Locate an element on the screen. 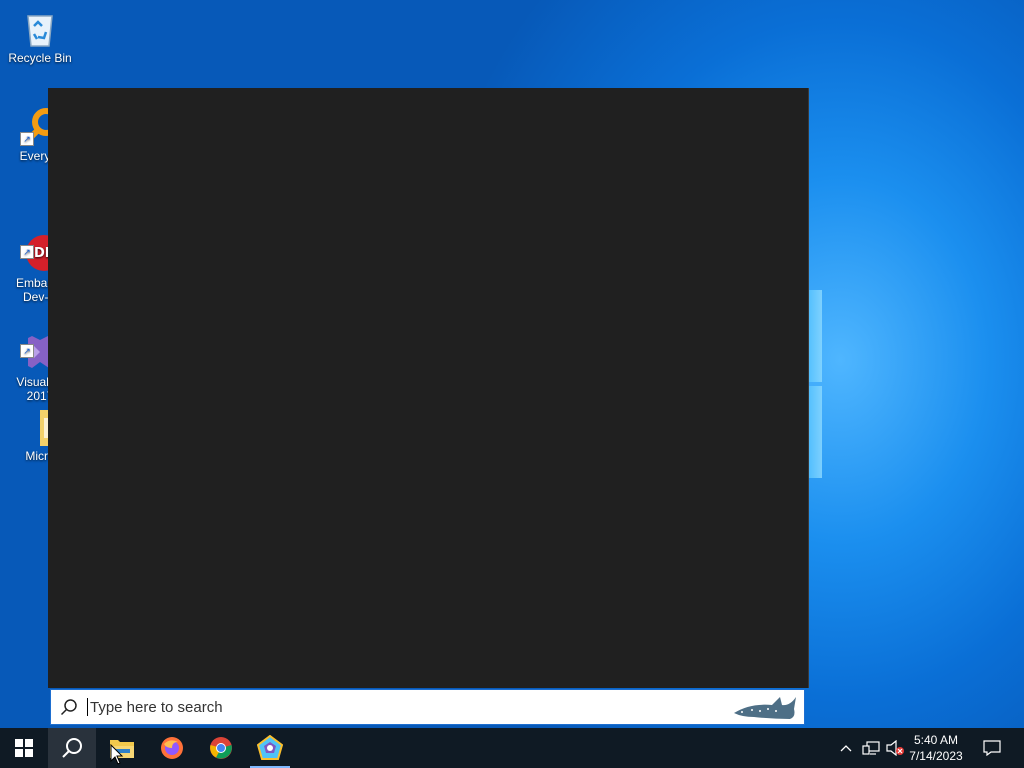 The width and height of the screenshot is (1024, 768). pentagon-app-icon is located at coordinates (270, 747).